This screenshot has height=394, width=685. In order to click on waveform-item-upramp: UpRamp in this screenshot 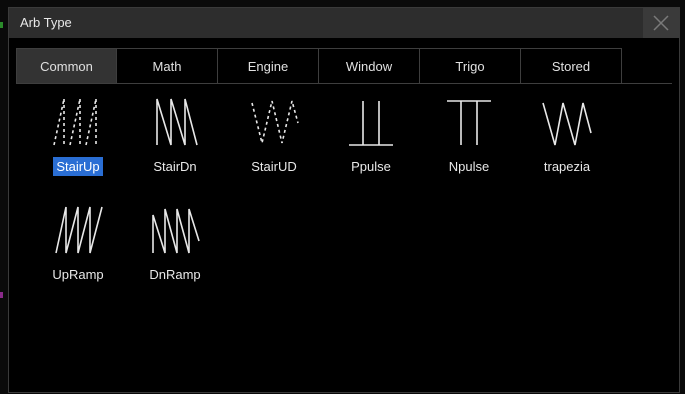, I will do `click(78, 248)`.